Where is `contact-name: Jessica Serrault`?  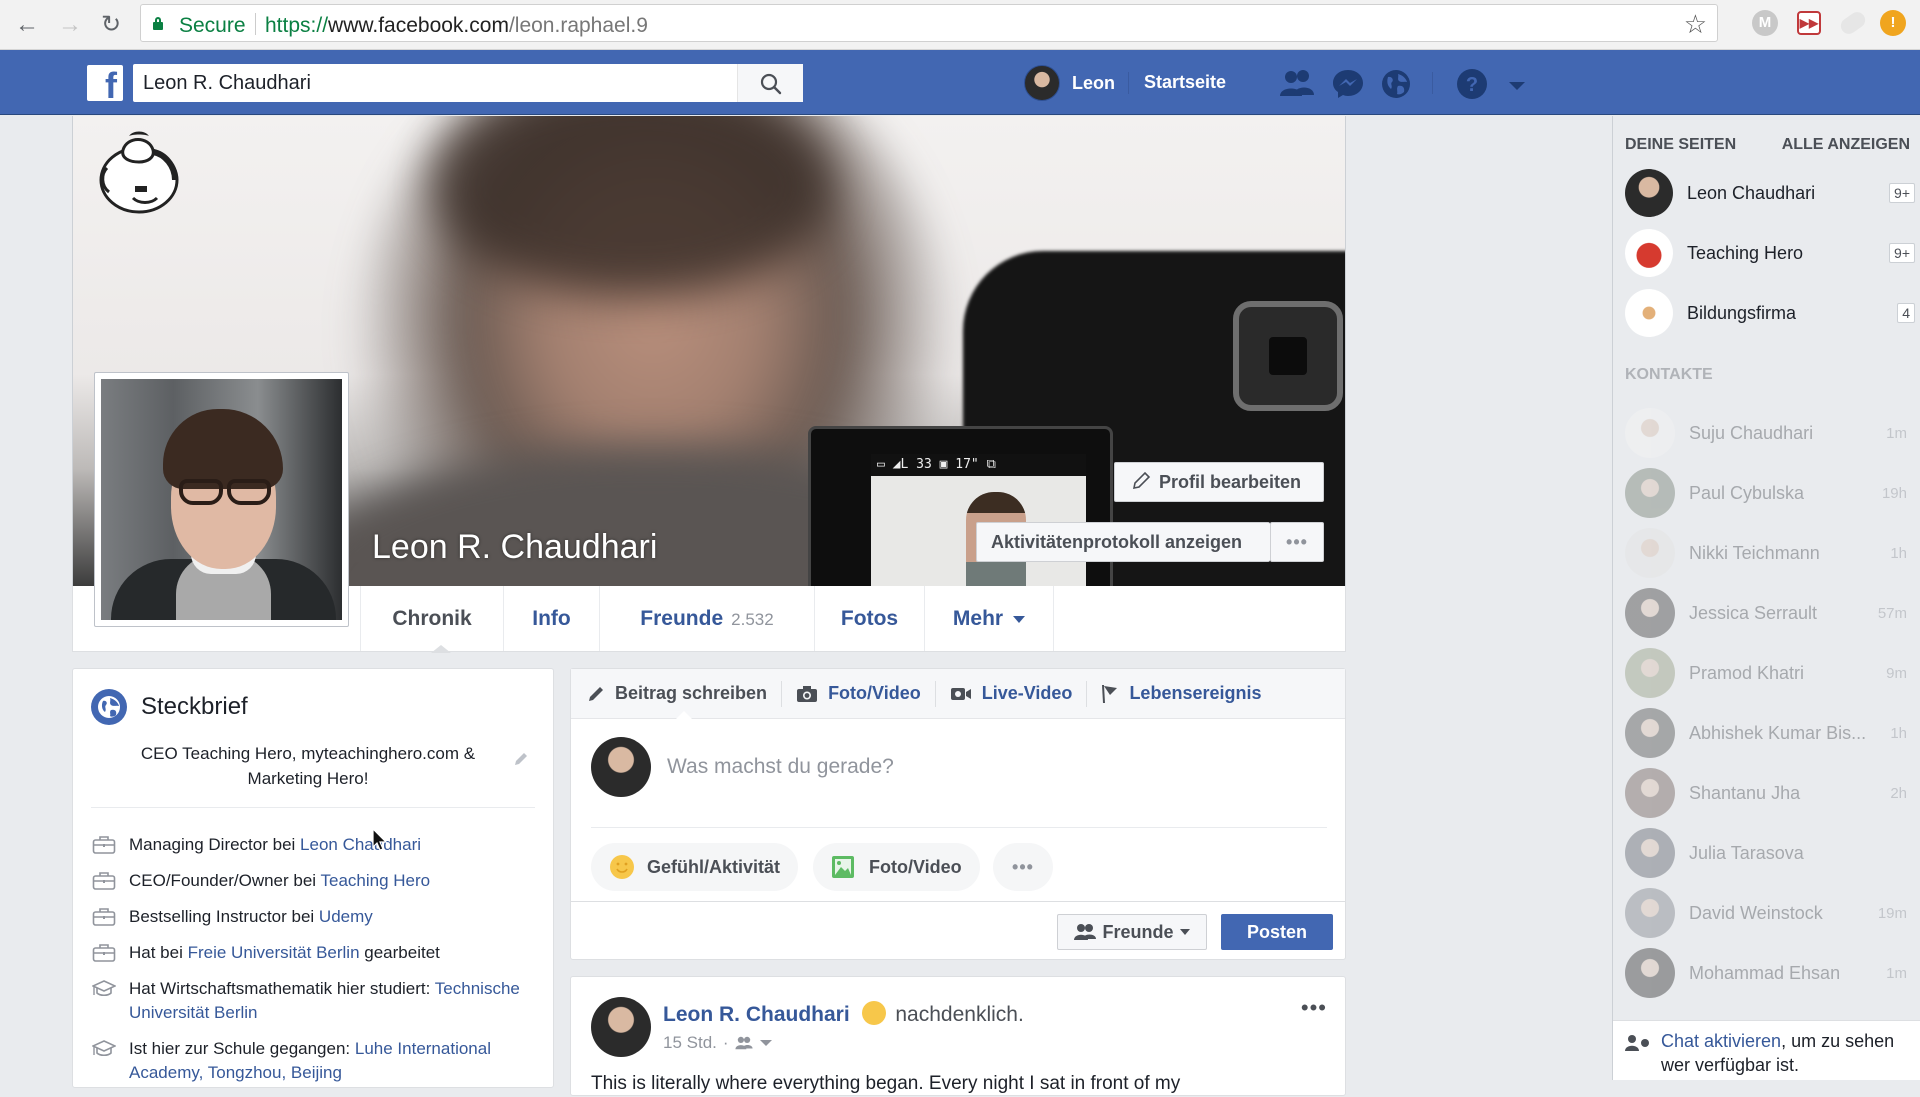 contact-name: Jessica Serrault is located at coordinates (1753, 612).